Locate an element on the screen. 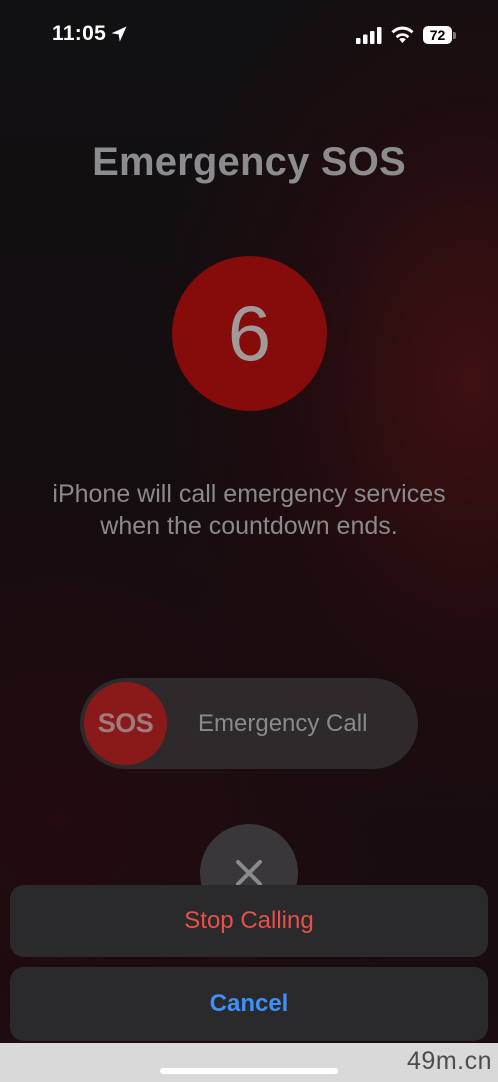 The height and width of the screenshot is (1082, 498). description-line-2: when the countdown ends. is located at coordinates (249, 526).